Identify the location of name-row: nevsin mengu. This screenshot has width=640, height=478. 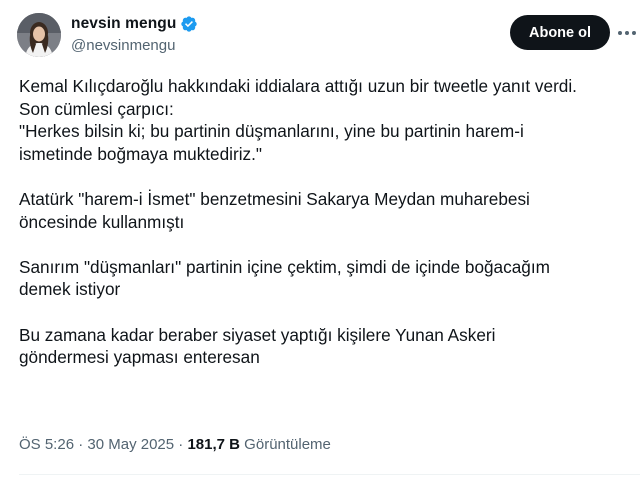
(134, 24).